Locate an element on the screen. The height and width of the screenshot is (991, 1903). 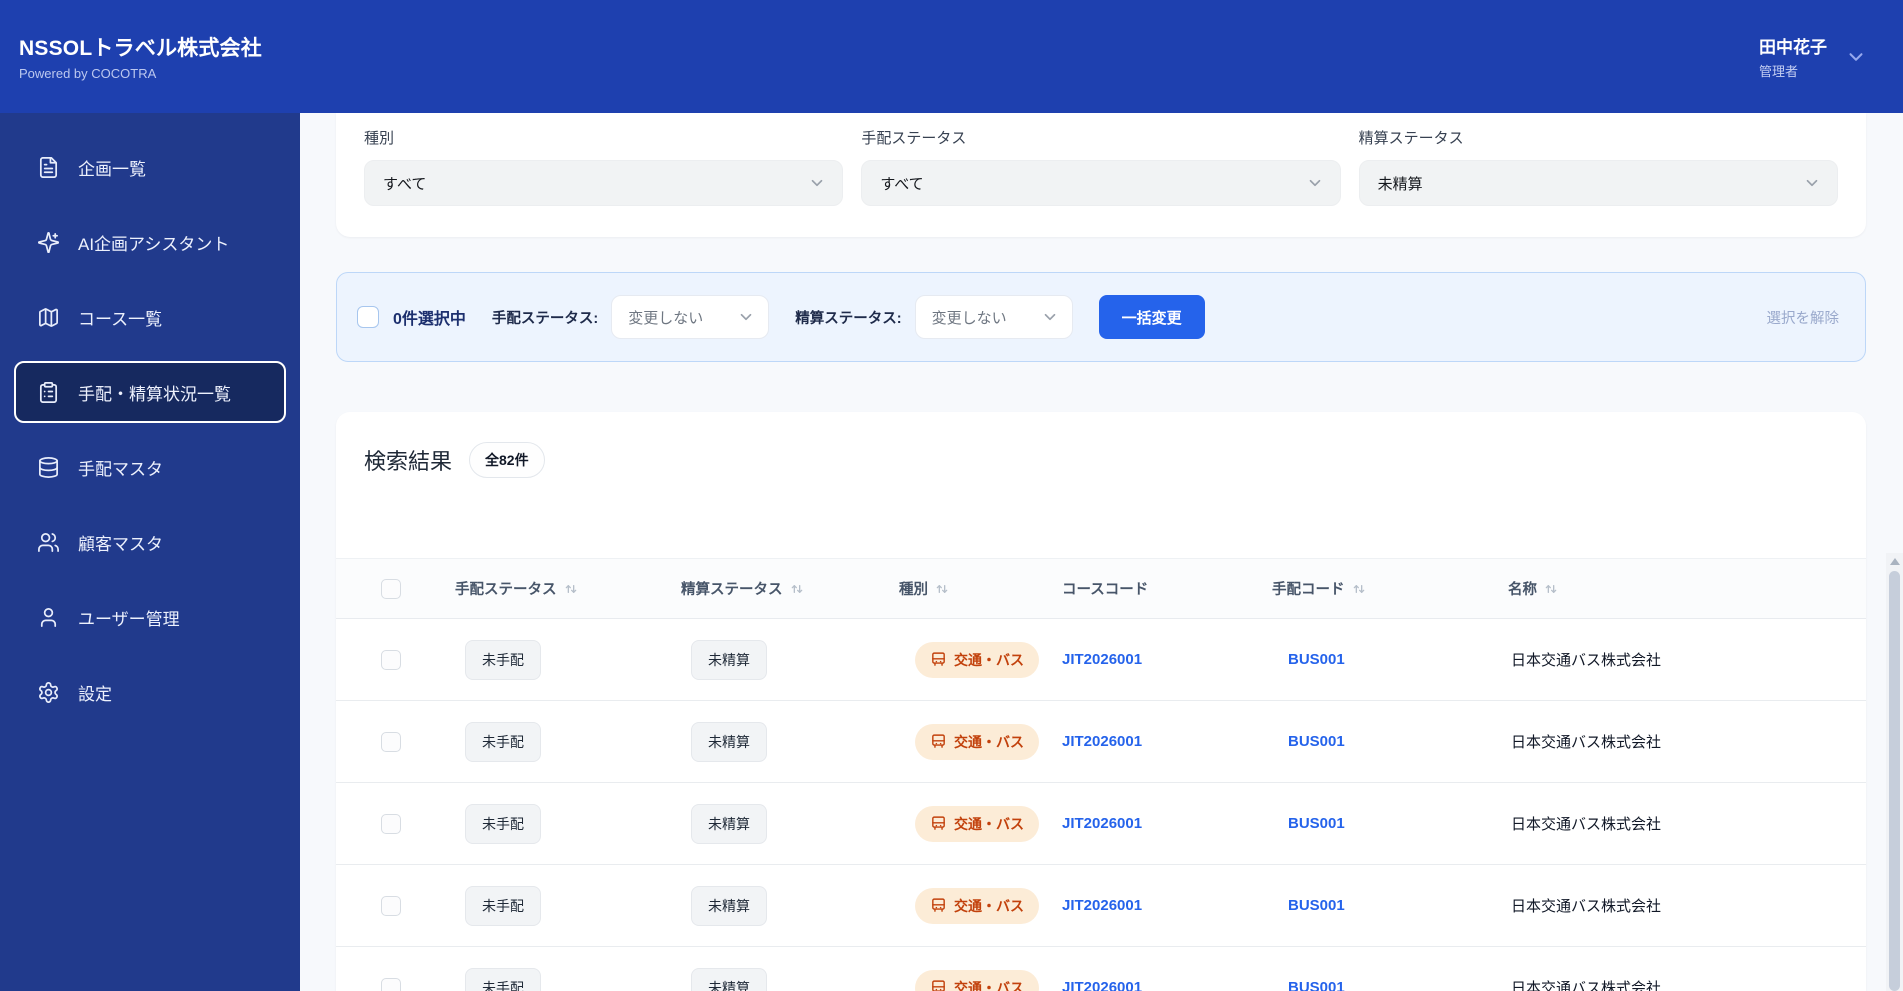
bulk-field: 精算ステータス: 変更しない is located at coordinates (934, 317).